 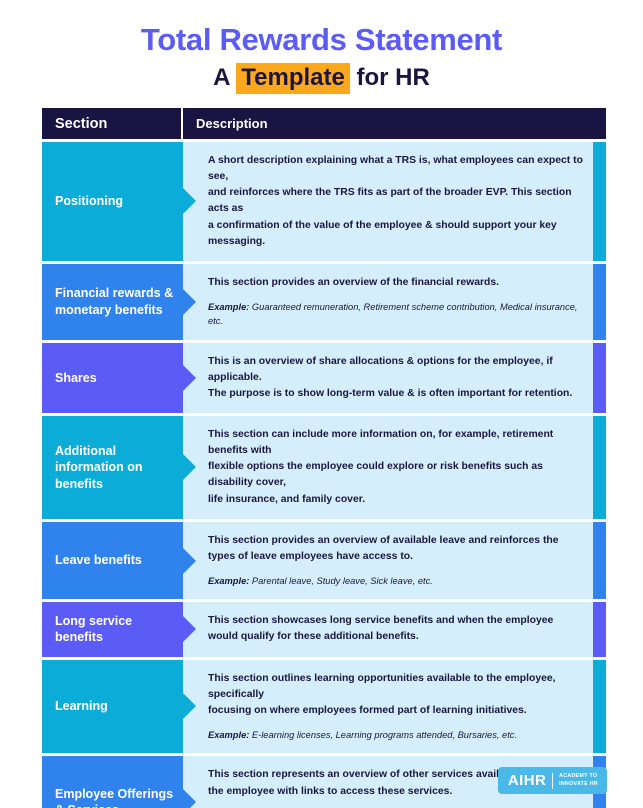 What do you see at coordinates (112, 782) in the screenshot?
I see `section-label-cell: Employee Offerings & Services` at bounding box center [112, 782].